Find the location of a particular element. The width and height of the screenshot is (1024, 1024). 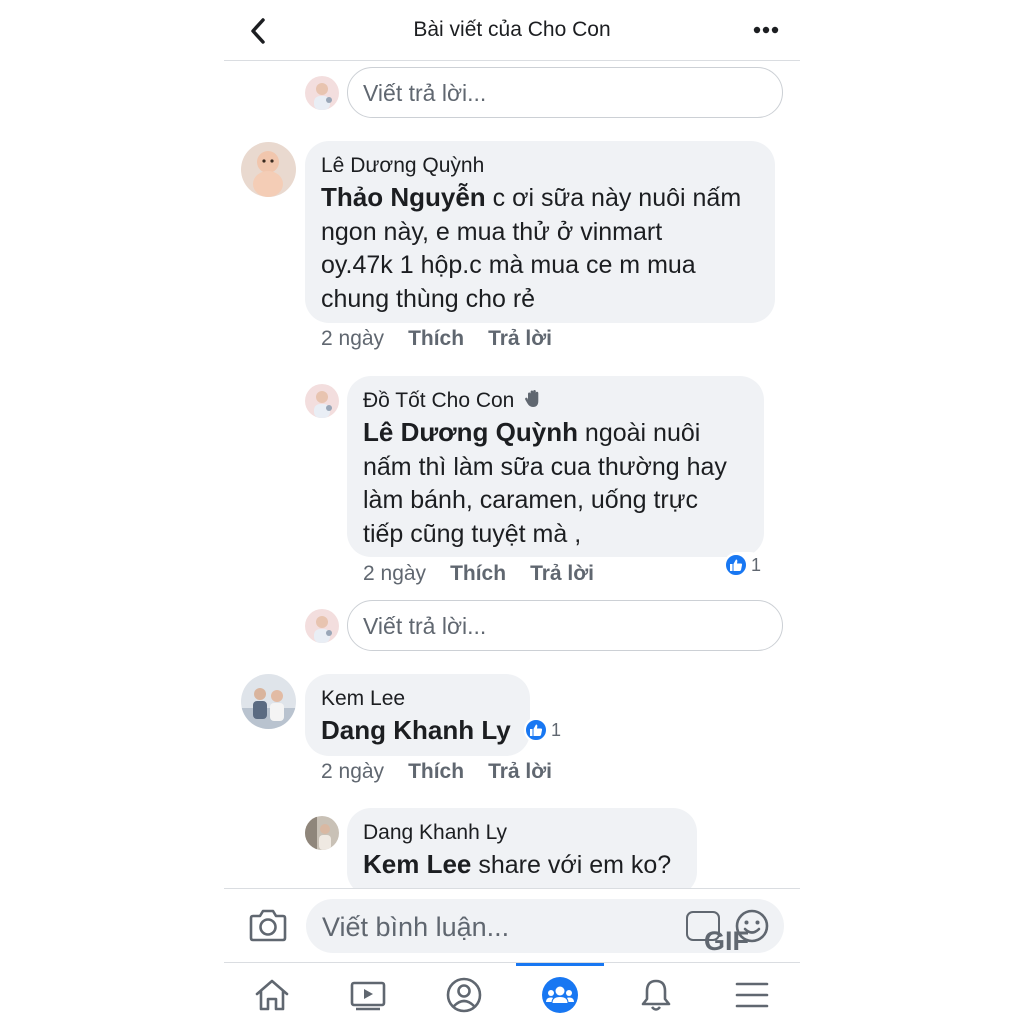

comment-author: Đồ Tốt Cho Con is located at coordinates (555, 401).